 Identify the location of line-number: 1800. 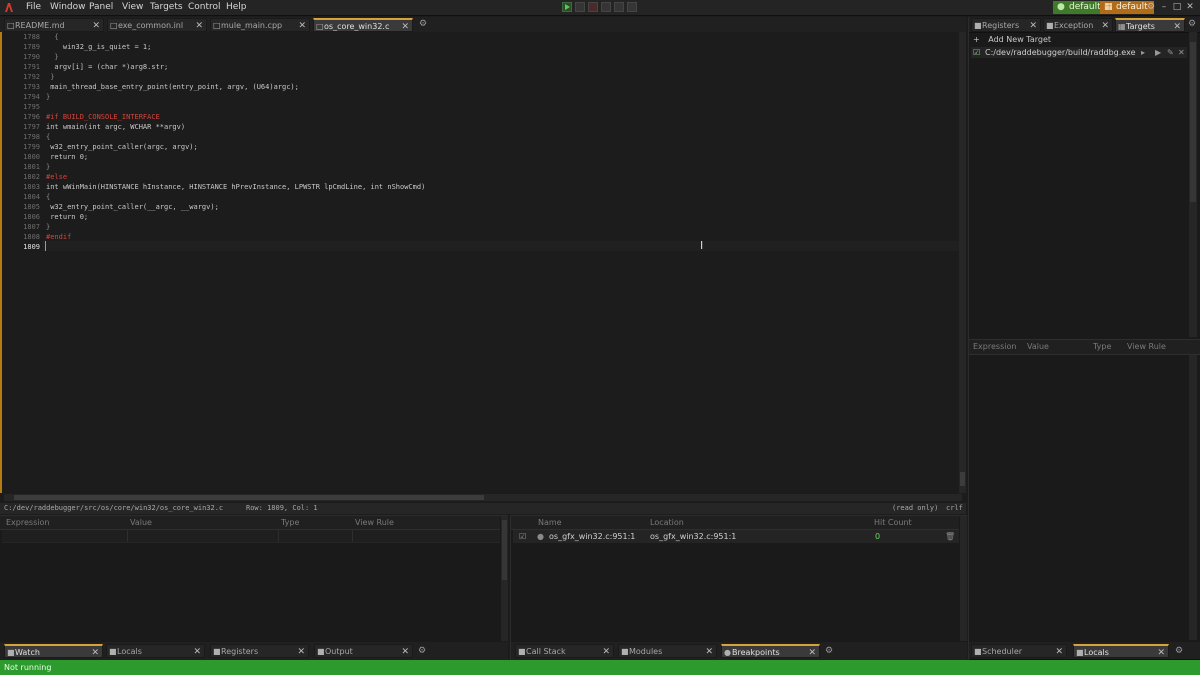
(31, 157).